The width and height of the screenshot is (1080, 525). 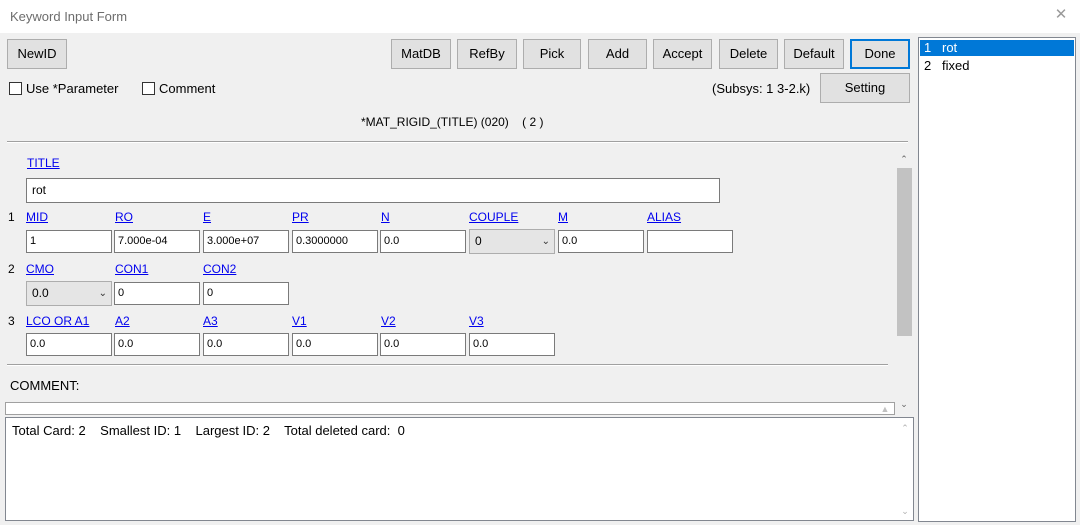 I want to click on window-title: Keyword Input Form, so click(x=69, y=16).